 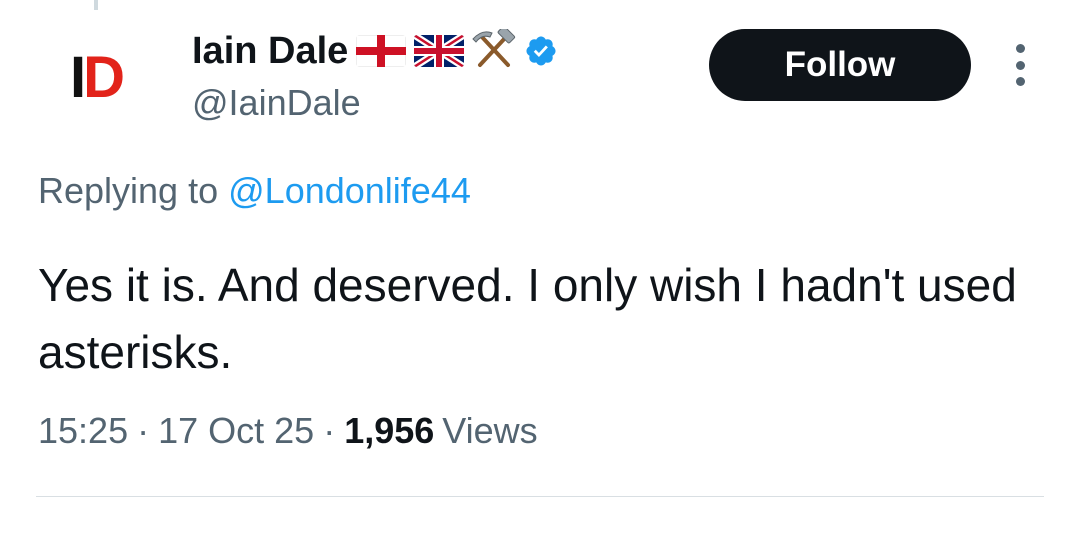 I want to click on divider, so click(x=540, y=496).